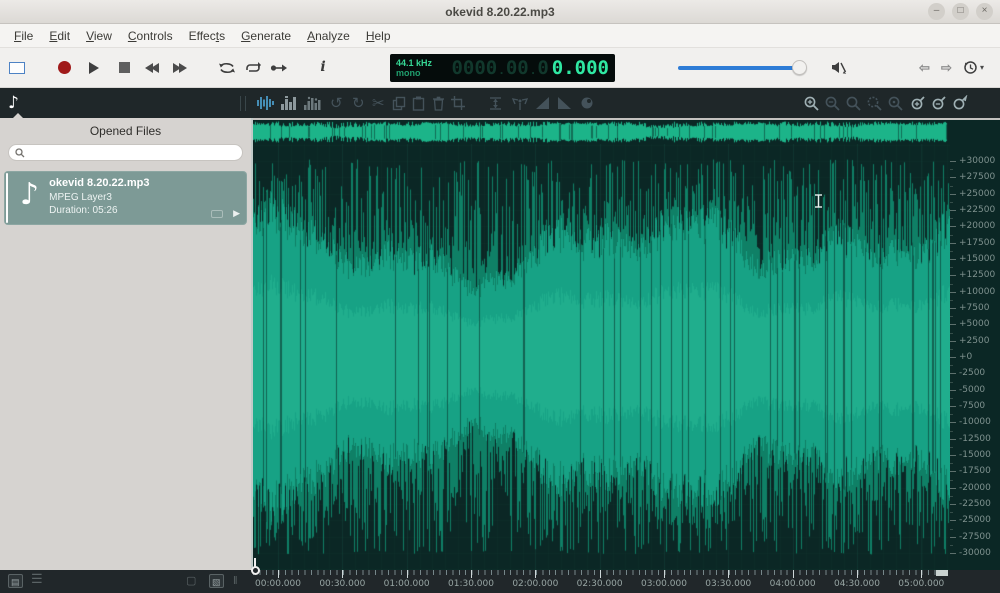 The width and height of the screenshot is (1000, 593). I want to click on effects-icon, so click(587, 103).